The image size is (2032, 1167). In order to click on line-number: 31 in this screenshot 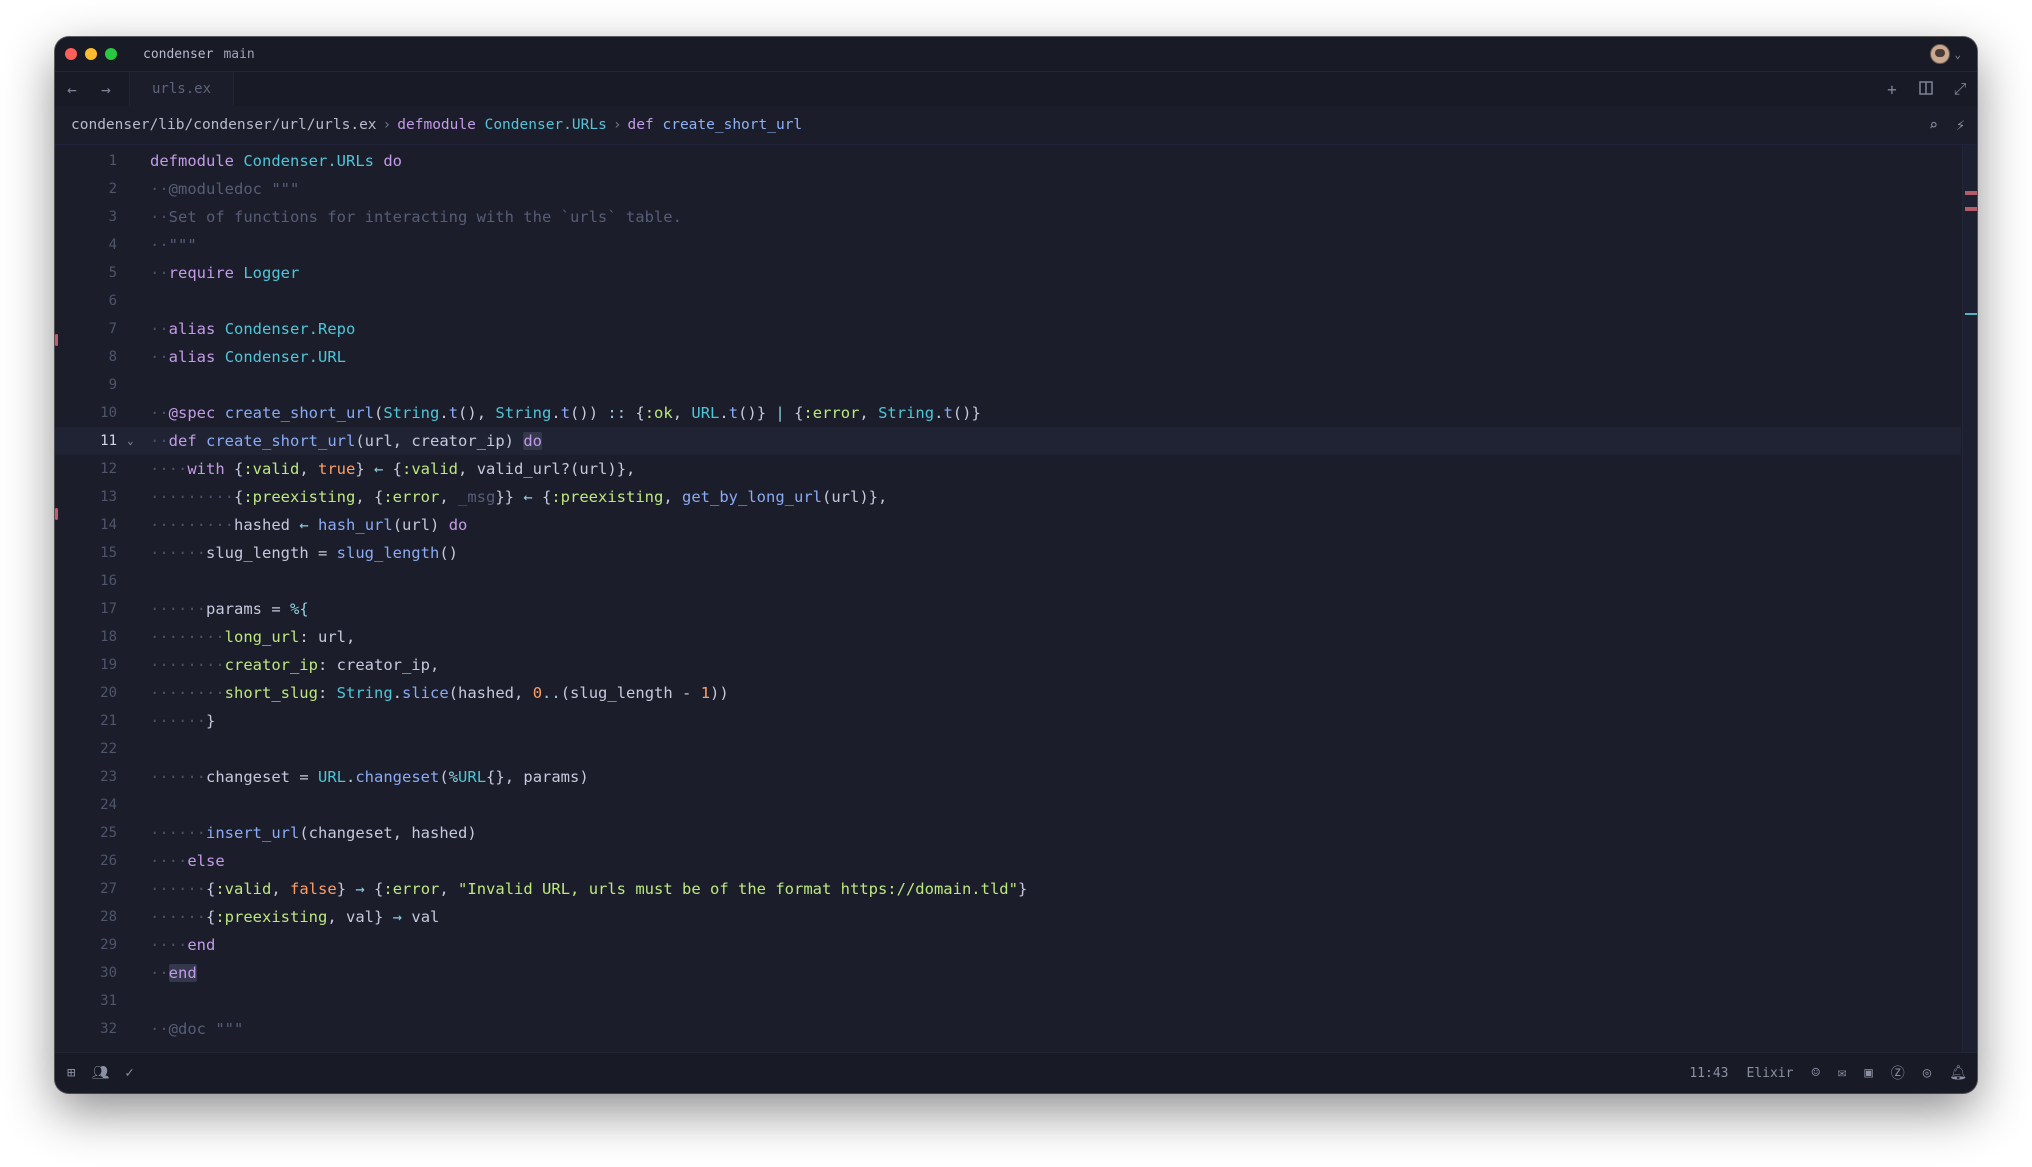, I will do `click(86, 1001)`.